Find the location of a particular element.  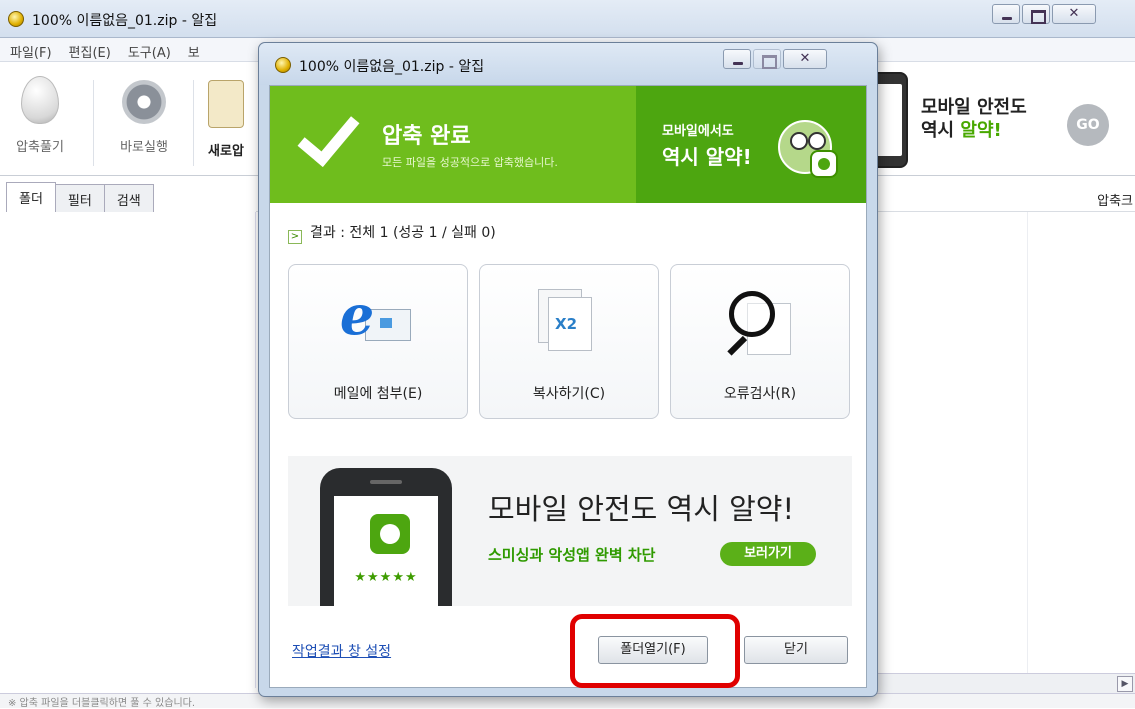

extract-button: 압축풀기 is located at coordinates (40, 115).